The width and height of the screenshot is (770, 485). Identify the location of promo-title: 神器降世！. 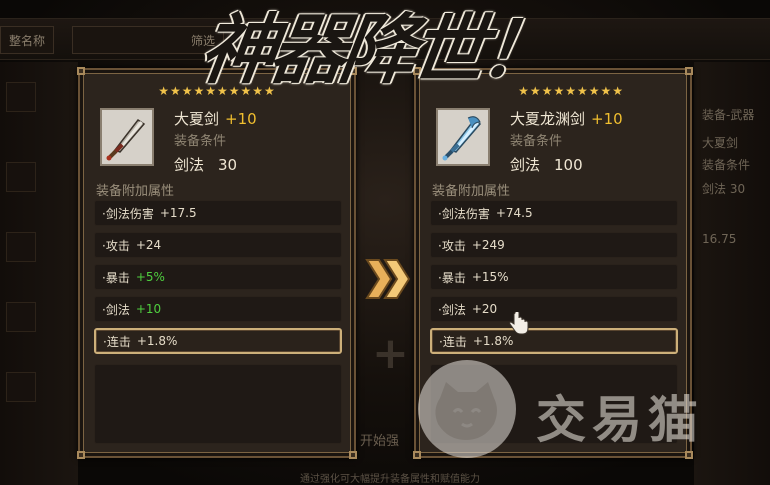
(375, 49).